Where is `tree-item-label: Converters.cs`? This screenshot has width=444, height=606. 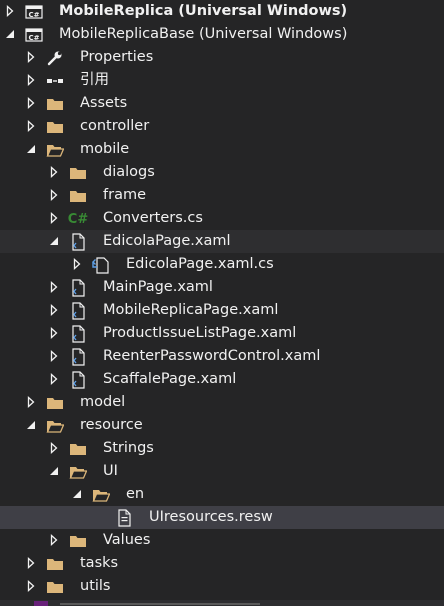 tree-item-label: Converters.cs is located at coordinates (153, 218).